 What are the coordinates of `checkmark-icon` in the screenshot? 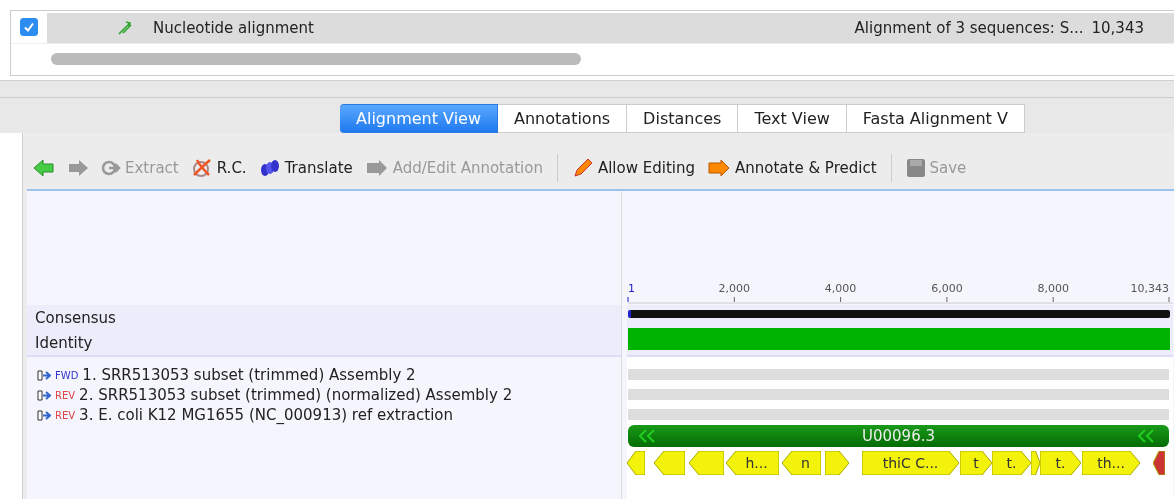 It's located at (29, 27).